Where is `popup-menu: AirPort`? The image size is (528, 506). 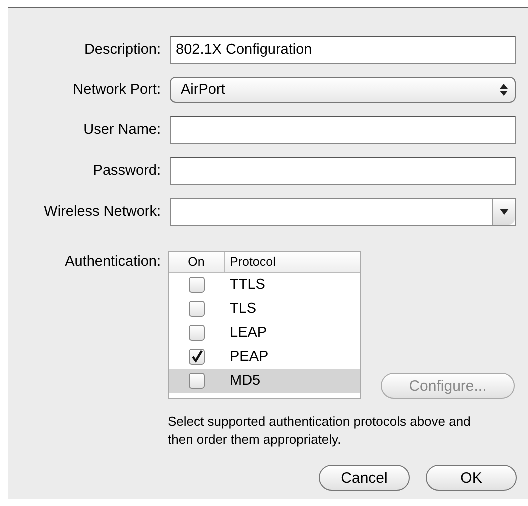
popup-menu: AirPort is located at coordinates (343, 90).